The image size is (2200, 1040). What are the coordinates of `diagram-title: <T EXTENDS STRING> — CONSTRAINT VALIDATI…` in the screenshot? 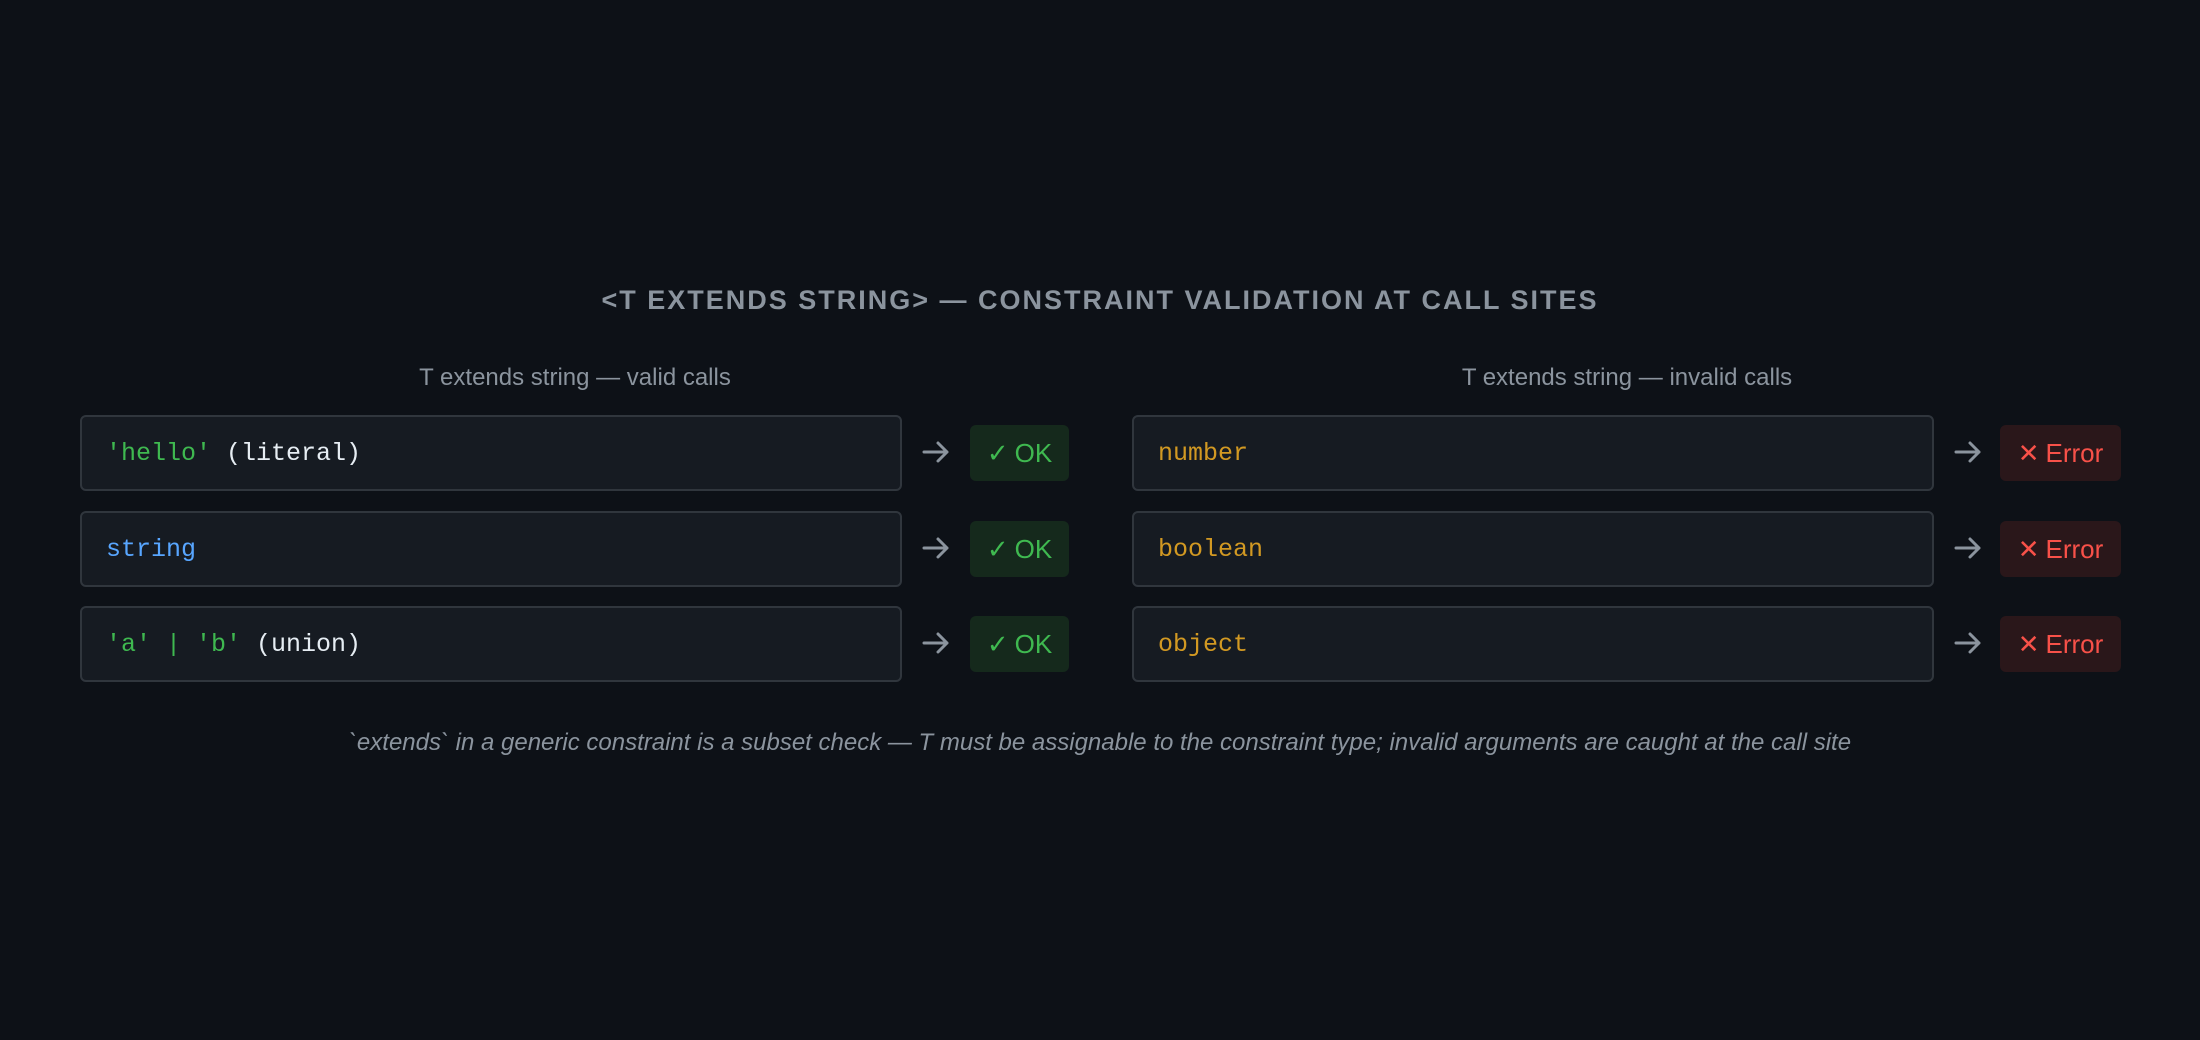 It's located at (1100, 300).